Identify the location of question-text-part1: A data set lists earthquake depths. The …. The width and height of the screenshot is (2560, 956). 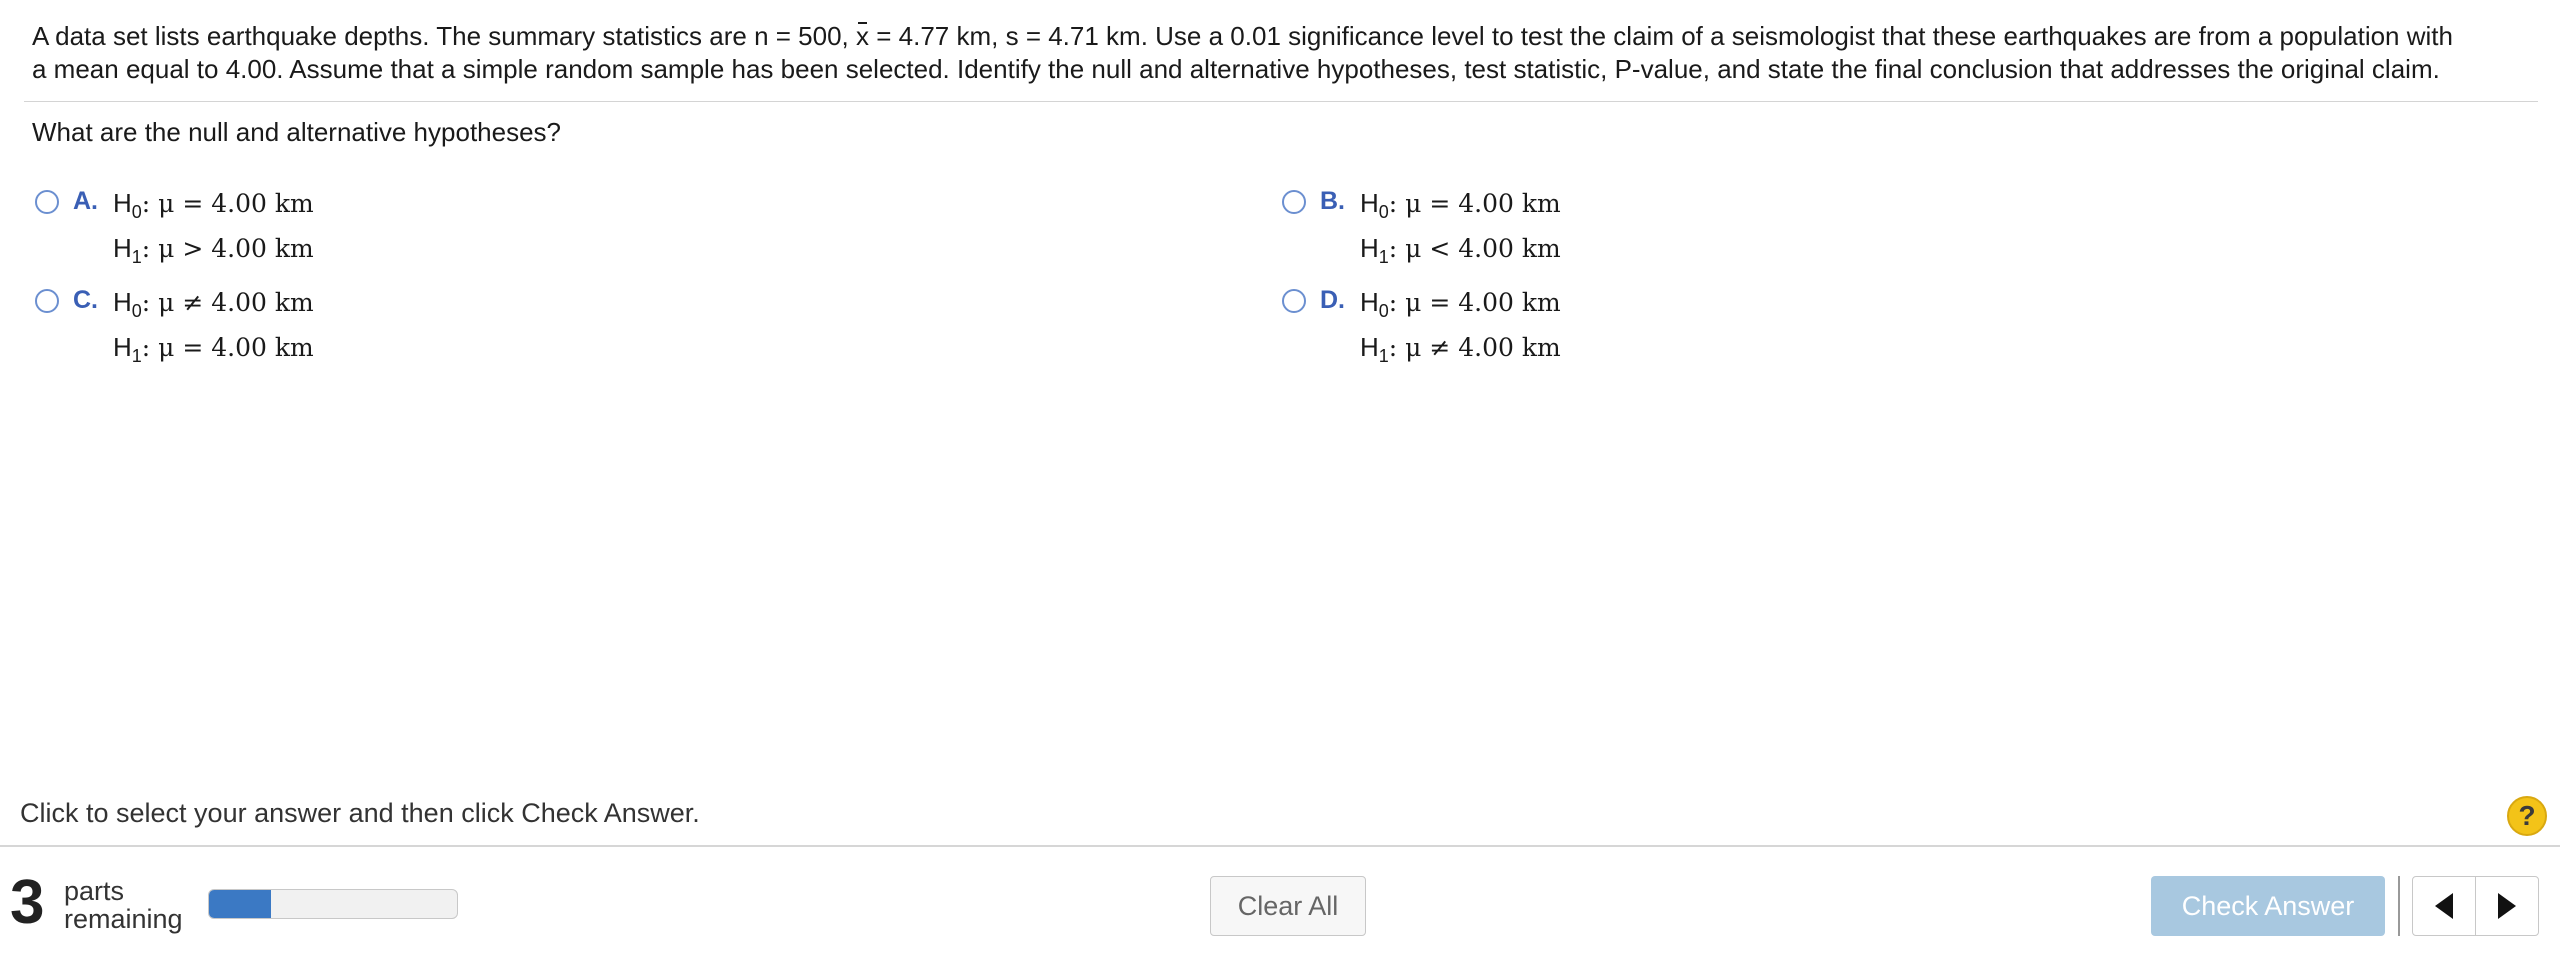
(440, 36).